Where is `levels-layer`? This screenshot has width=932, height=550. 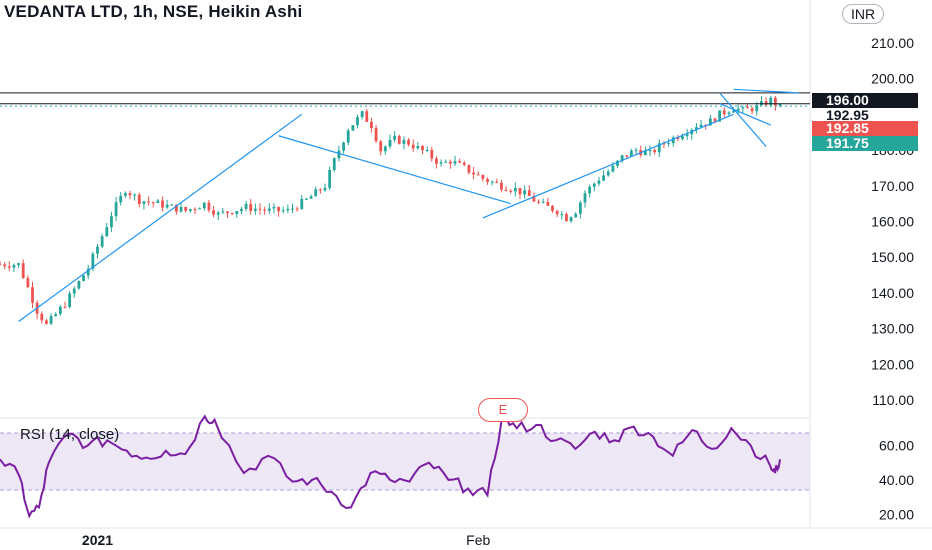
levels-layer is located at coordinates (405, 99).